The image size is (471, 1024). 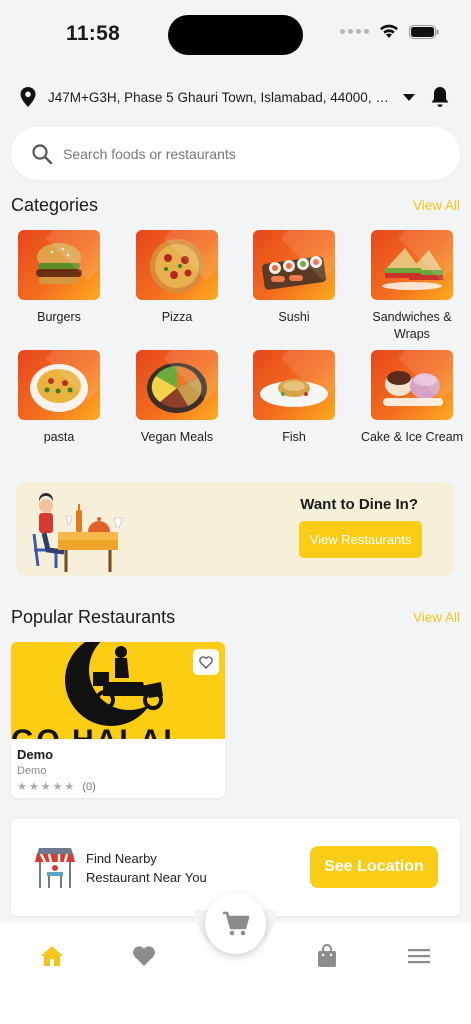 I want to click on menu-icon, so click(x=419, y=956).